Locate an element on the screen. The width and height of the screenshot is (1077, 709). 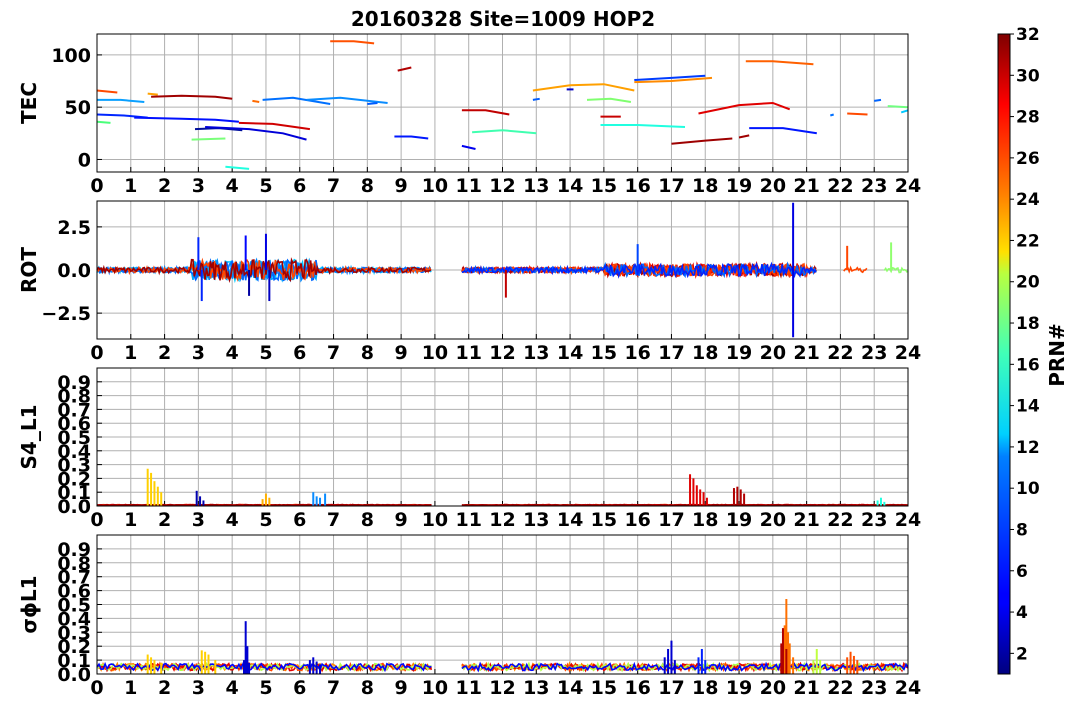
colorbar-tick-label: 12 is located at coordinates (1028, 448).